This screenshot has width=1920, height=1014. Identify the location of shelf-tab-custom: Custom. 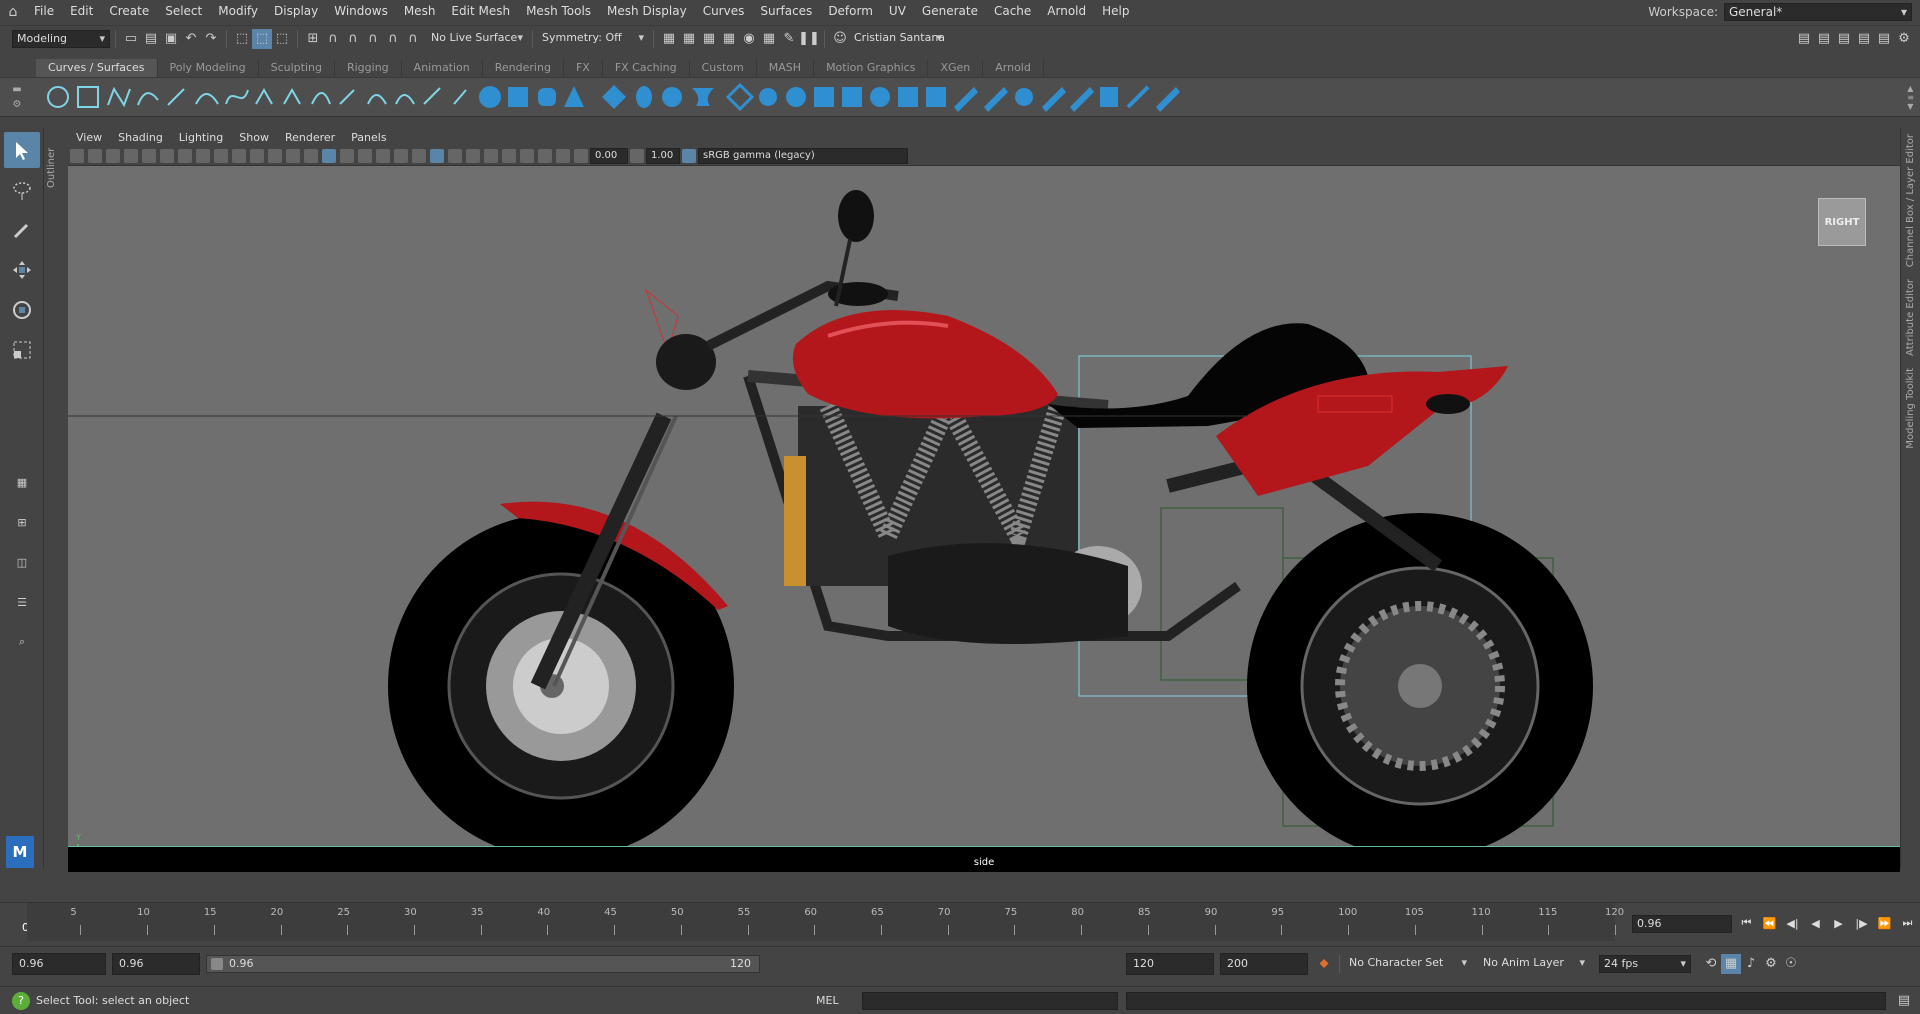
(723, 68).